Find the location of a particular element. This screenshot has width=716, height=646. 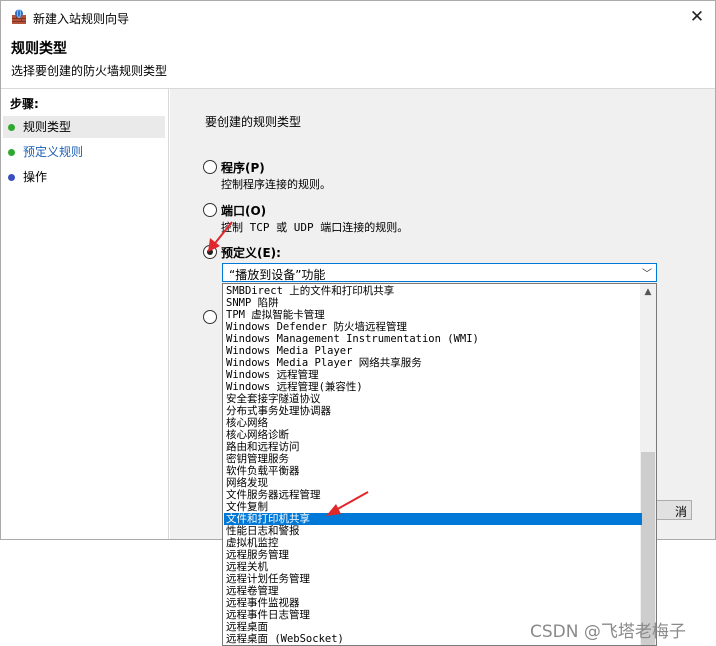

arrow-to-predefined-radio is located at coordinates (220, 236).